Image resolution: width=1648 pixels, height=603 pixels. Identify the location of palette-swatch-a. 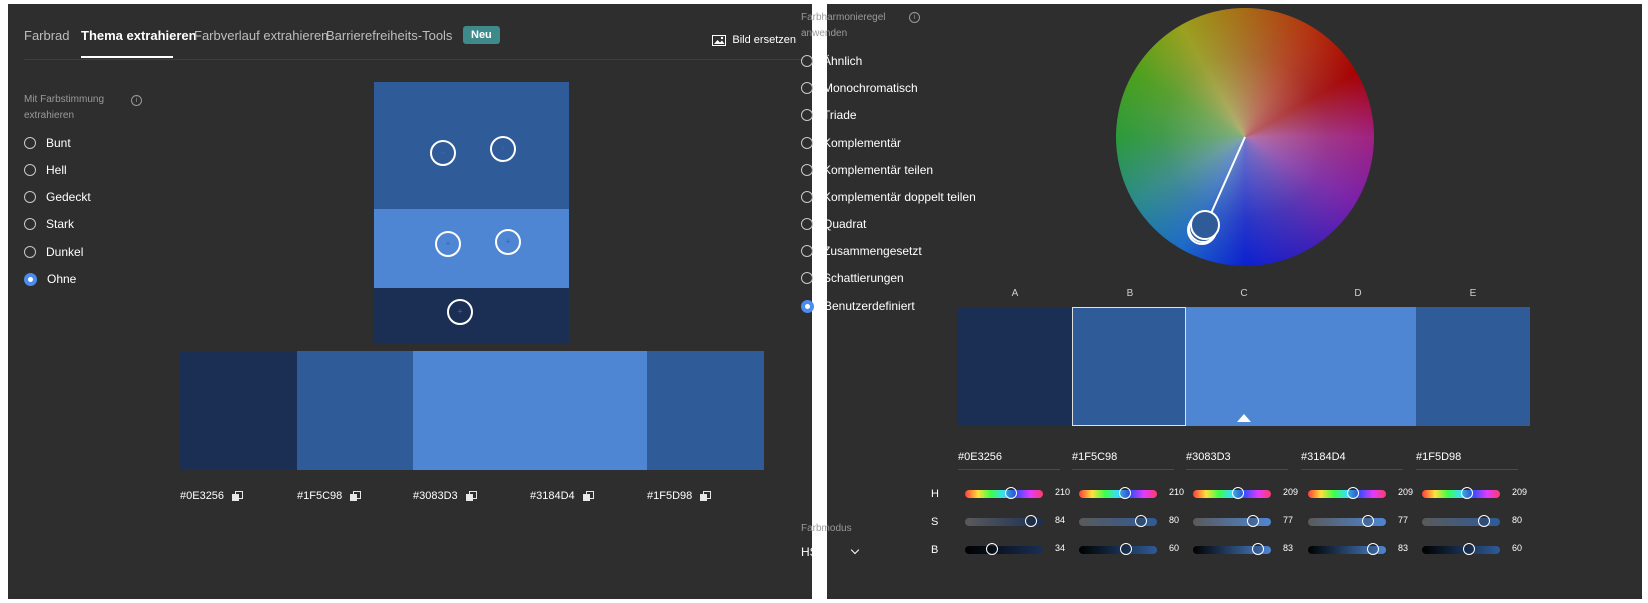
(1015, 366).